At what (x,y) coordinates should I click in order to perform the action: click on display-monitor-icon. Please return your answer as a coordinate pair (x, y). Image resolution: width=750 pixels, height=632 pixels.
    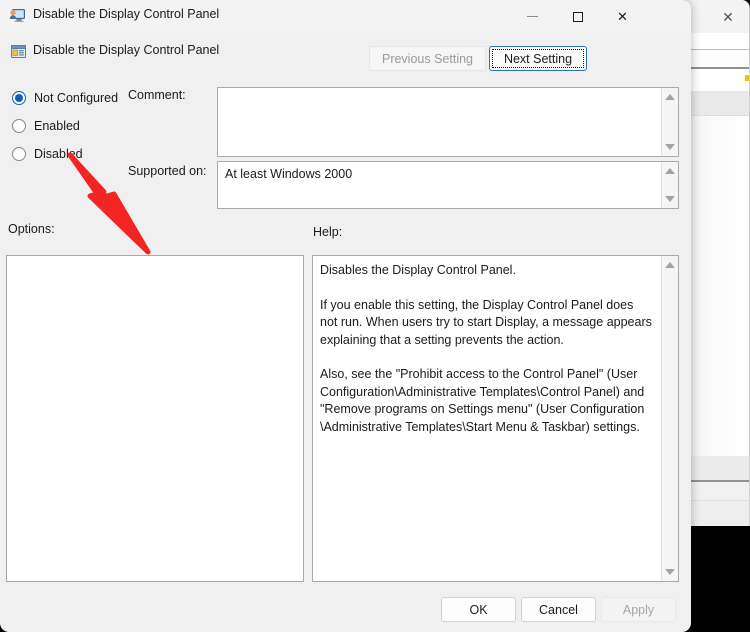
    Looking at the image, I should click on (17, 16).